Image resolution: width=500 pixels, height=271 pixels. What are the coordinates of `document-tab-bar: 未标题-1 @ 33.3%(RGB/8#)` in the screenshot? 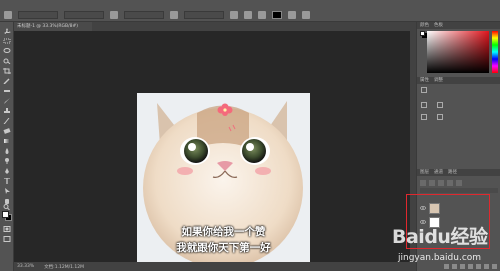 It's located at (212, 26).